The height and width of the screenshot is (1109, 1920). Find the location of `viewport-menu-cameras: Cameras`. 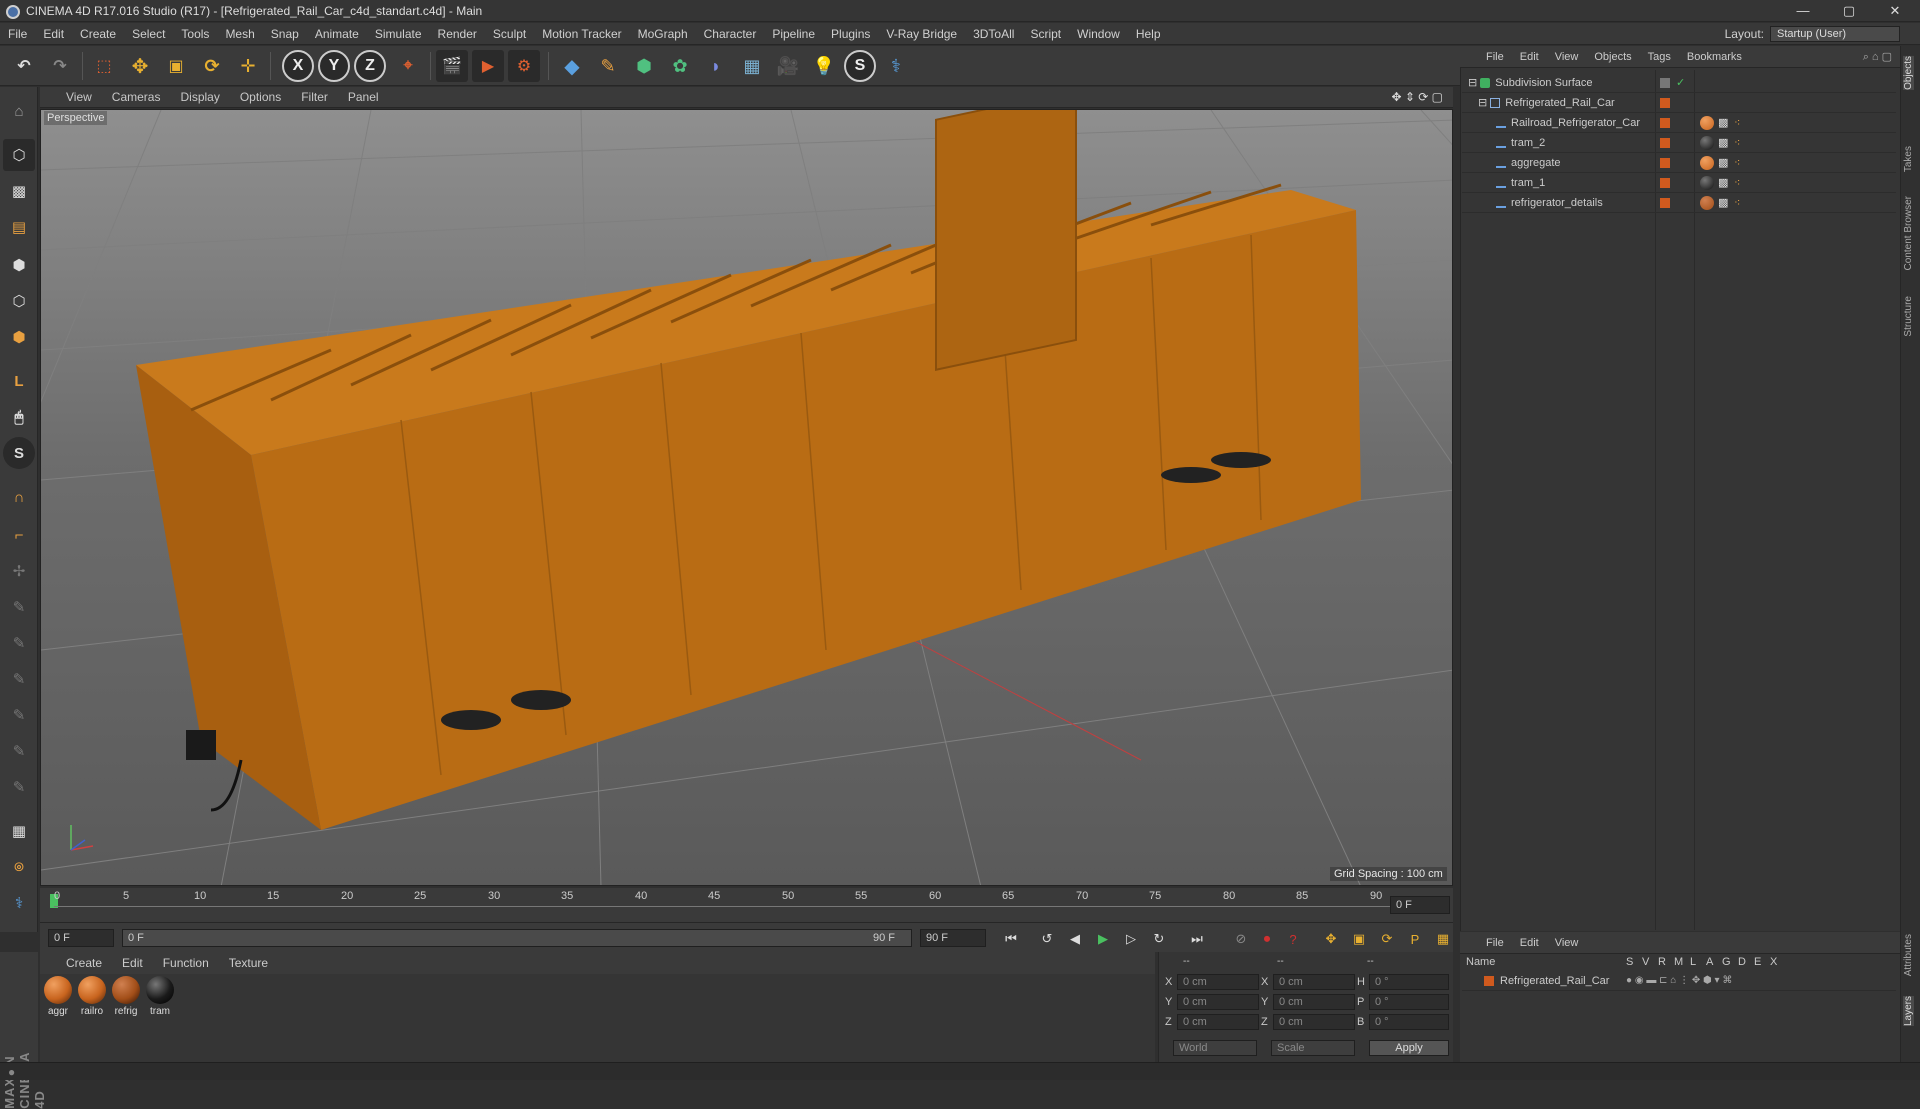

viewport-menu-cameras: Cameras is located at coordinates (136, 97).